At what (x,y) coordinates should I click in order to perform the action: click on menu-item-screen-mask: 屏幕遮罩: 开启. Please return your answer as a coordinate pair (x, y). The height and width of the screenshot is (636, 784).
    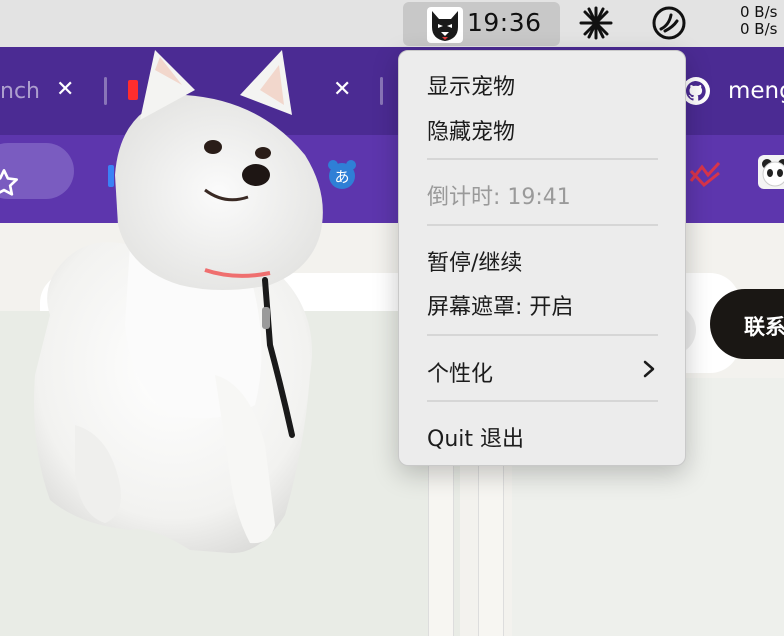
    Looking at the image, I should click on (500, 305).